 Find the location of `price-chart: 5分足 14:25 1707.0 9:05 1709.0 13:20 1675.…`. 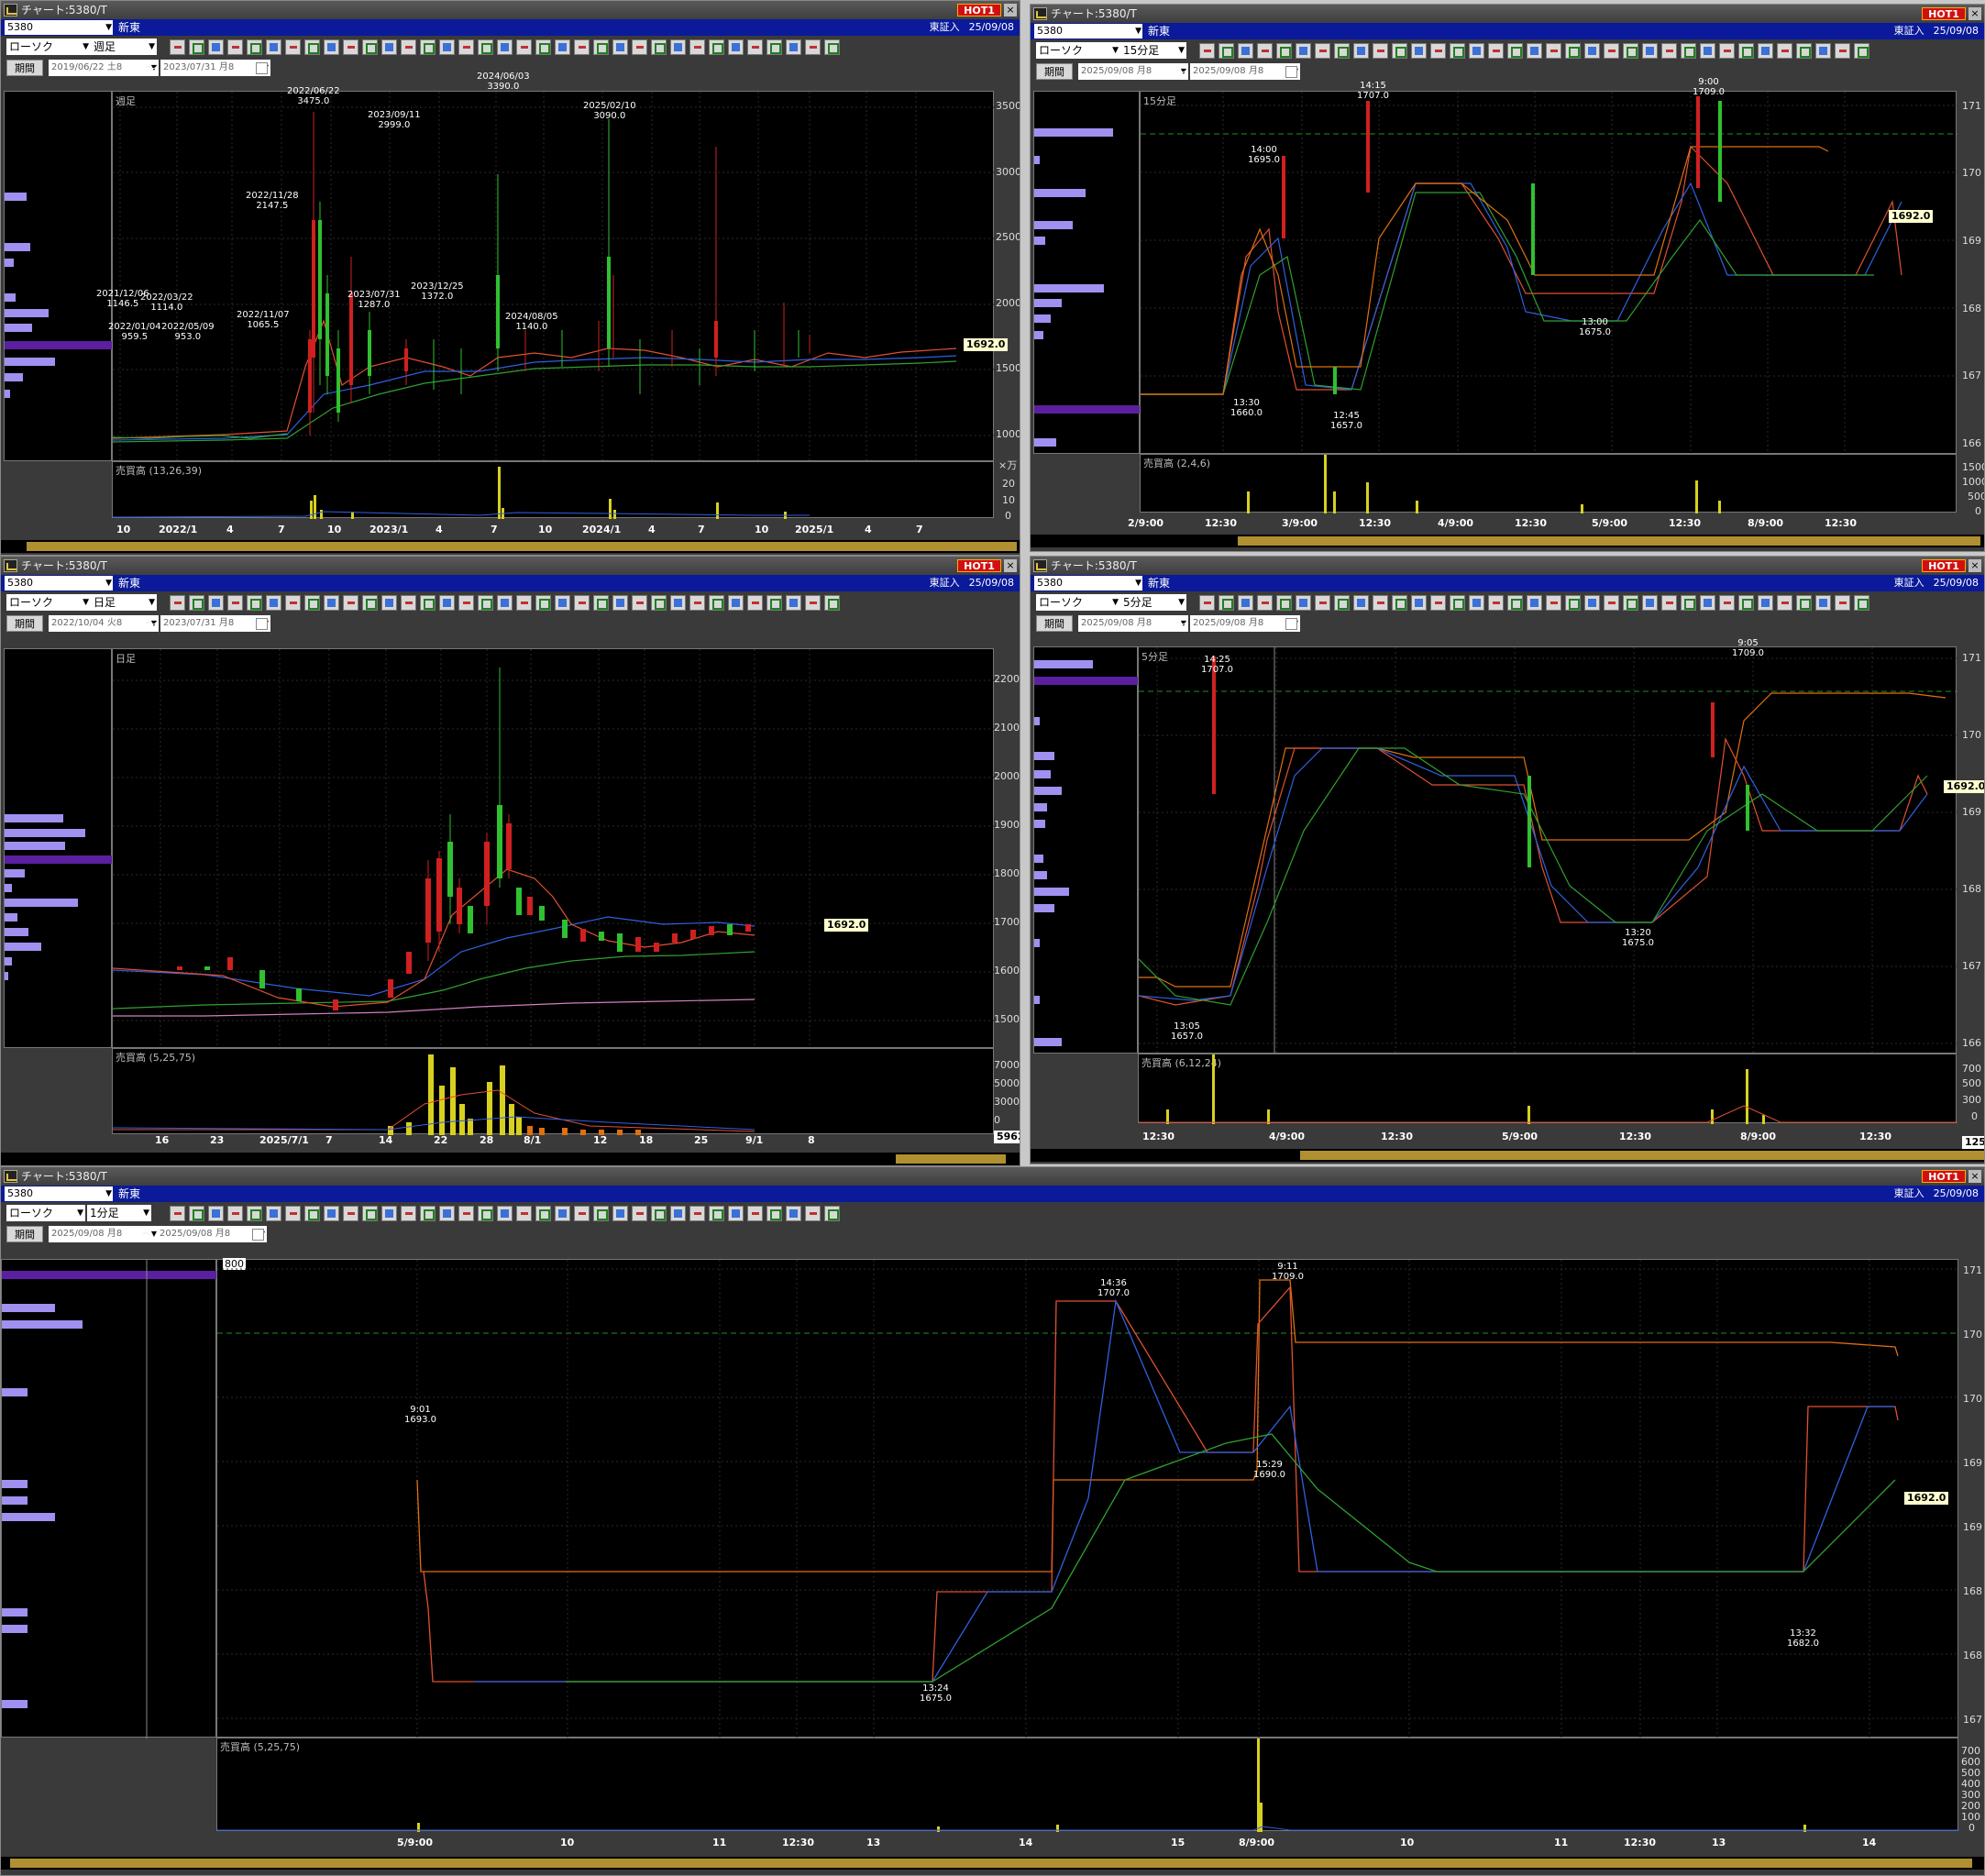

price-chart: 5分足 14:25 1707.0 9:05 1709.0 13:20 1675.… is located at coordinates (1547, 846).